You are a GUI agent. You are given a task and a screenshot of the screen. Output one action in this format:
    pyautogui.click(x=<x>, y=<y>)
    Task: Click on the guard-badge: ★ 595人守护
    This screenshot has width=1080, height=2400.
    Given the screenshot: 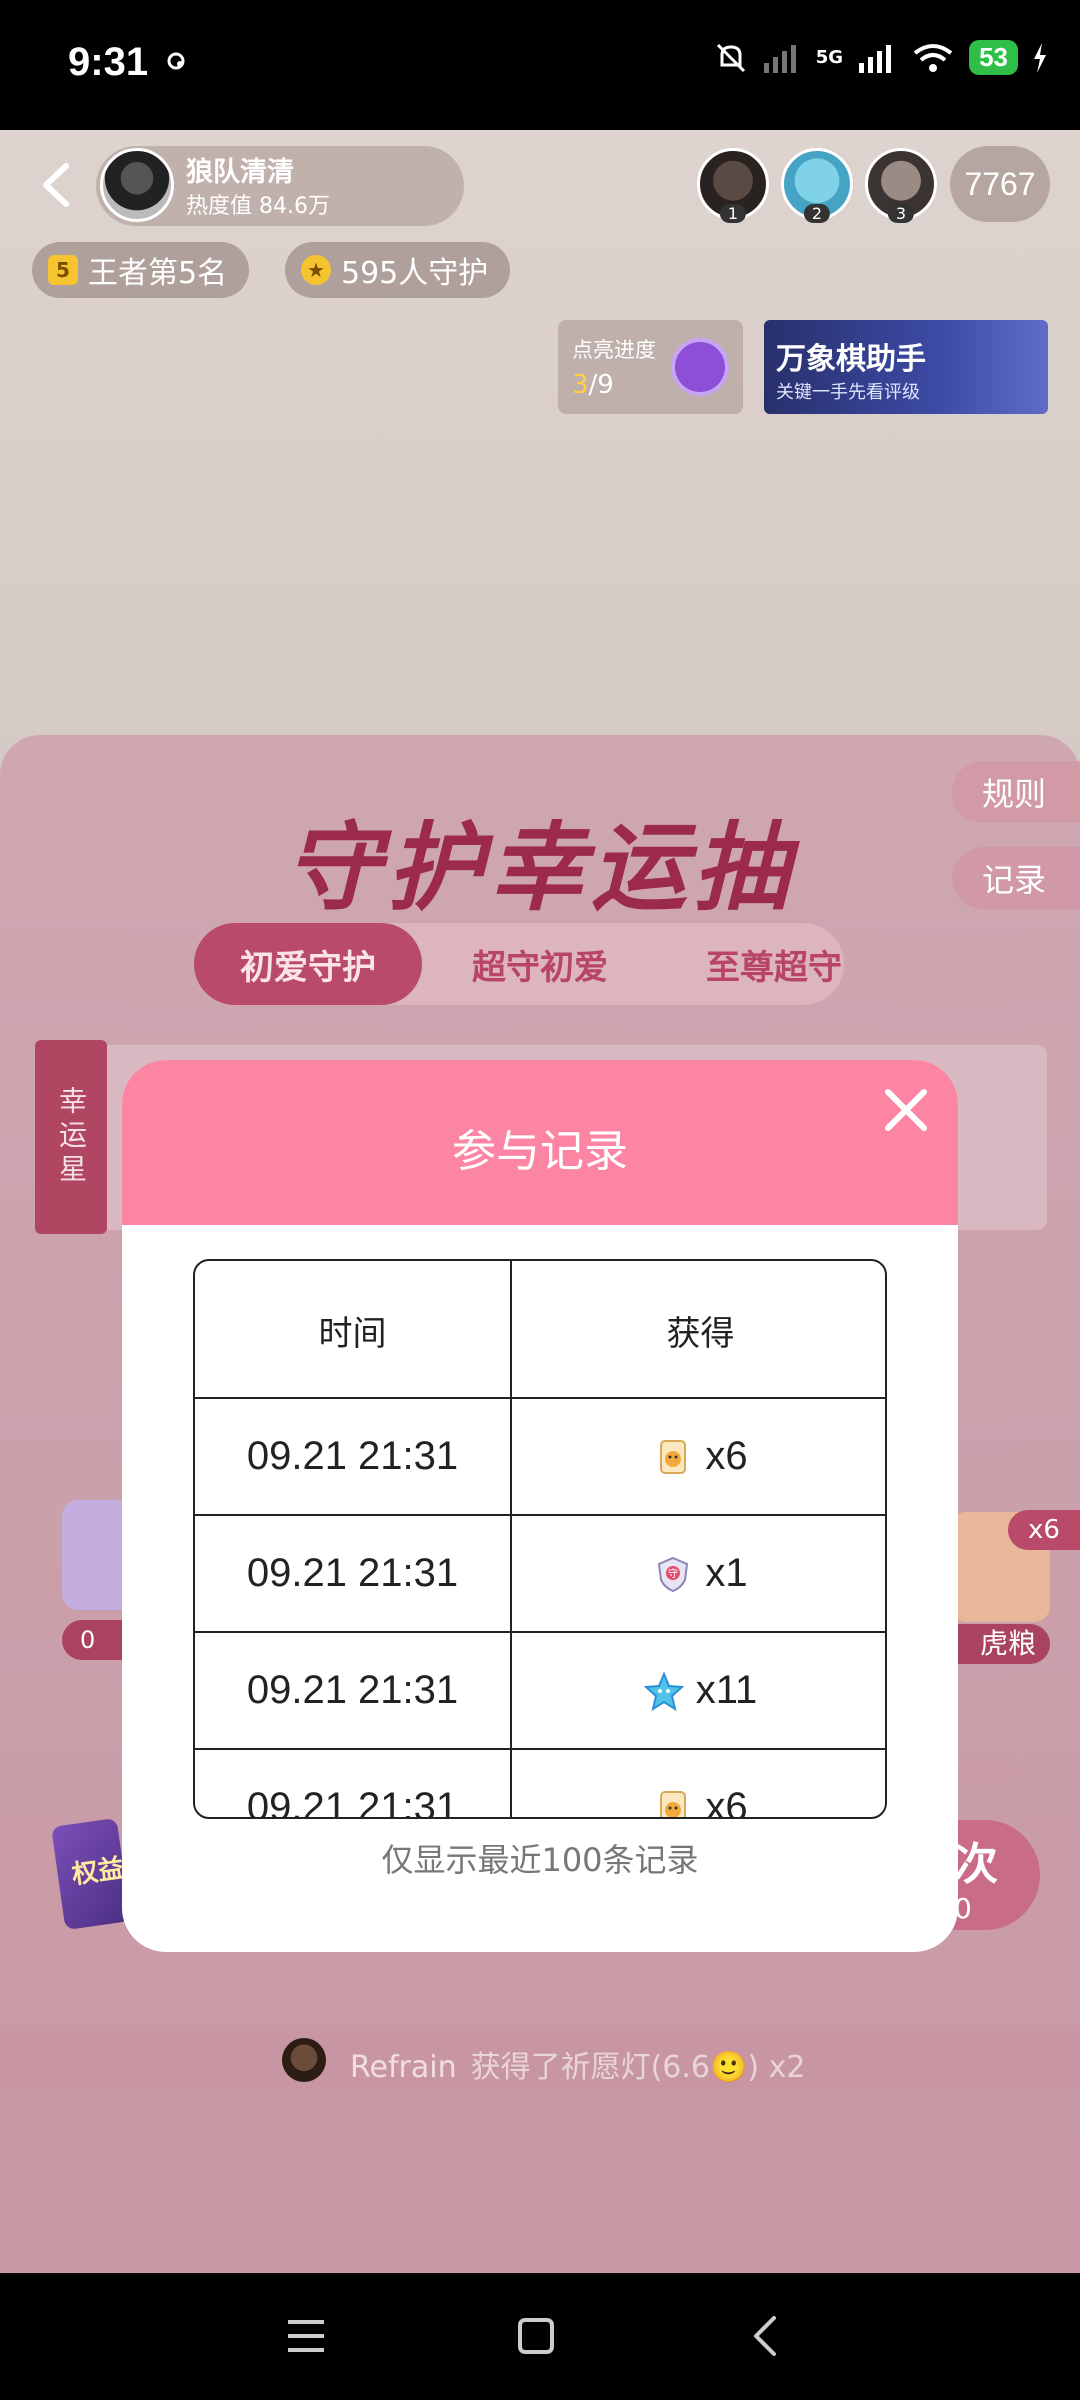 What is the action you would take?
    pyautogui.click(x=398, y=270)
    